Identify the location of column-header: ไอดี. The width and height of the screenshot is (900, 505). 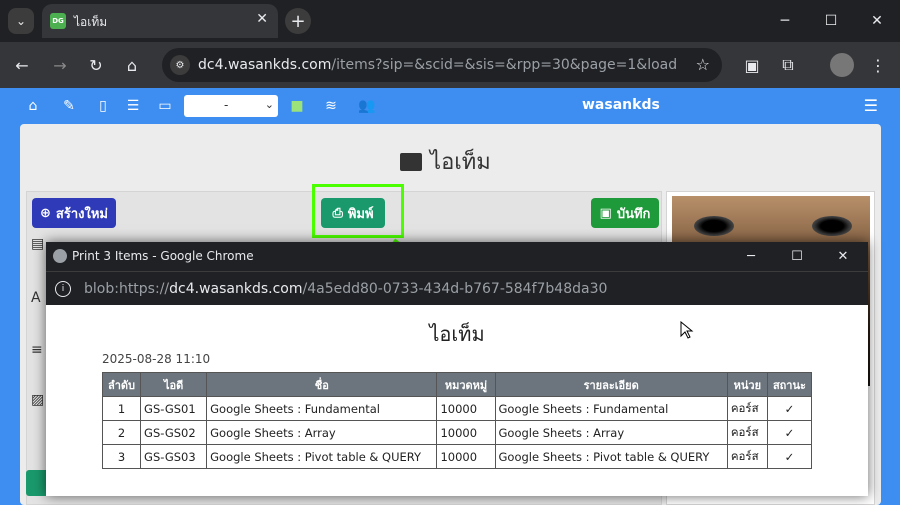
(174, 384).